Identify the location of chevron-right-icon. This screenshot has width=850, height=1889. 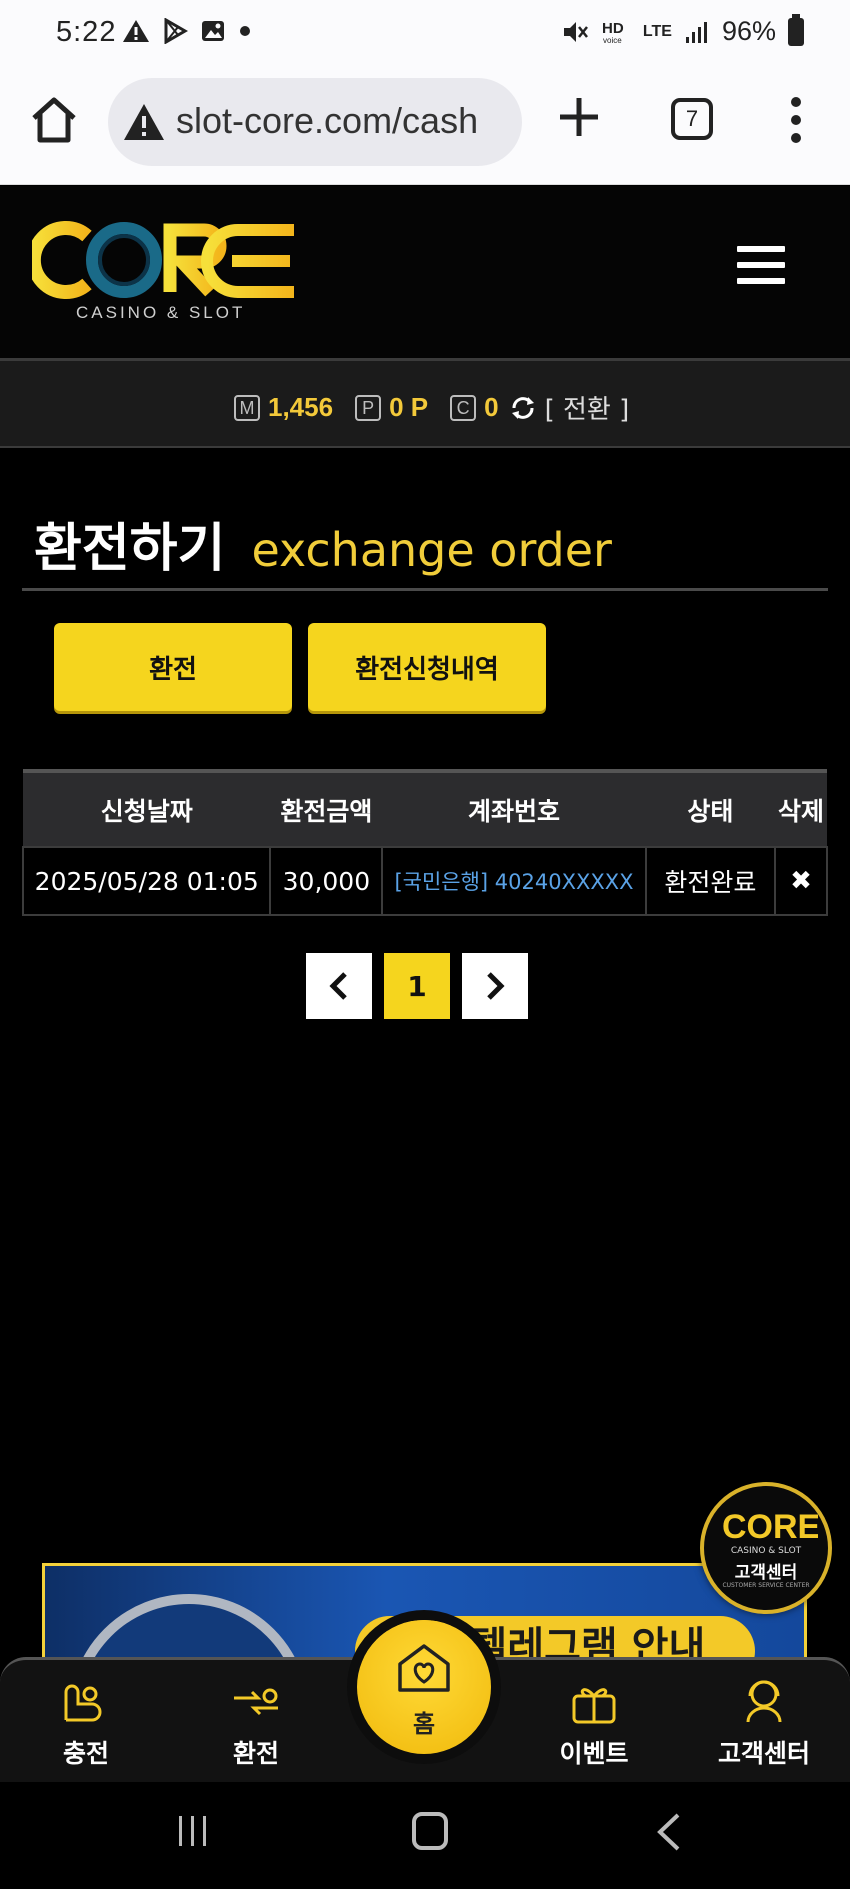
(496, 986).